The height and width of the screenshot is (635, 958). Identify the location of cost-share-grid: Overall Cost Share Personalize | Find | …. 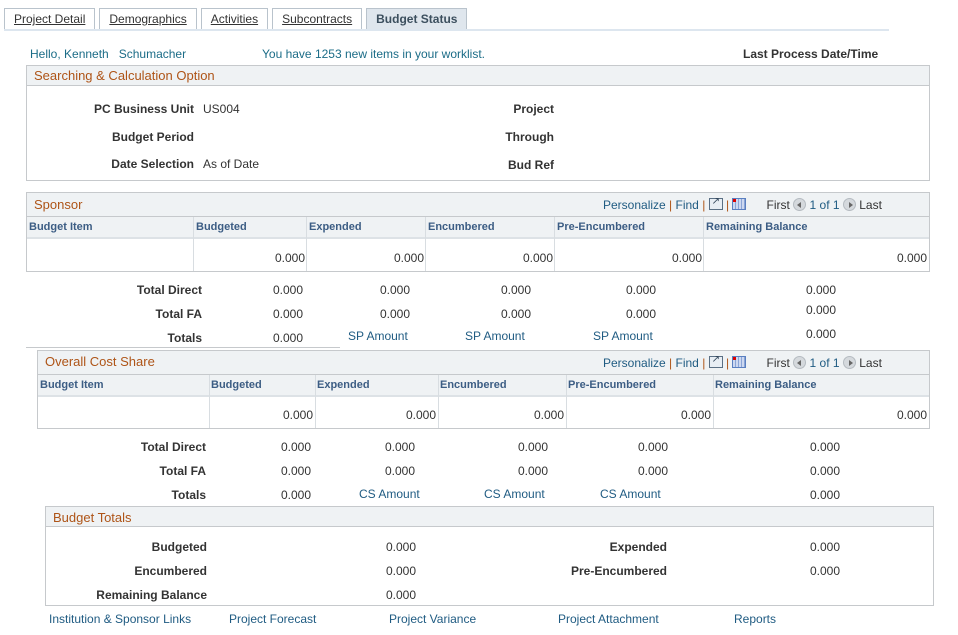
(483, 389).